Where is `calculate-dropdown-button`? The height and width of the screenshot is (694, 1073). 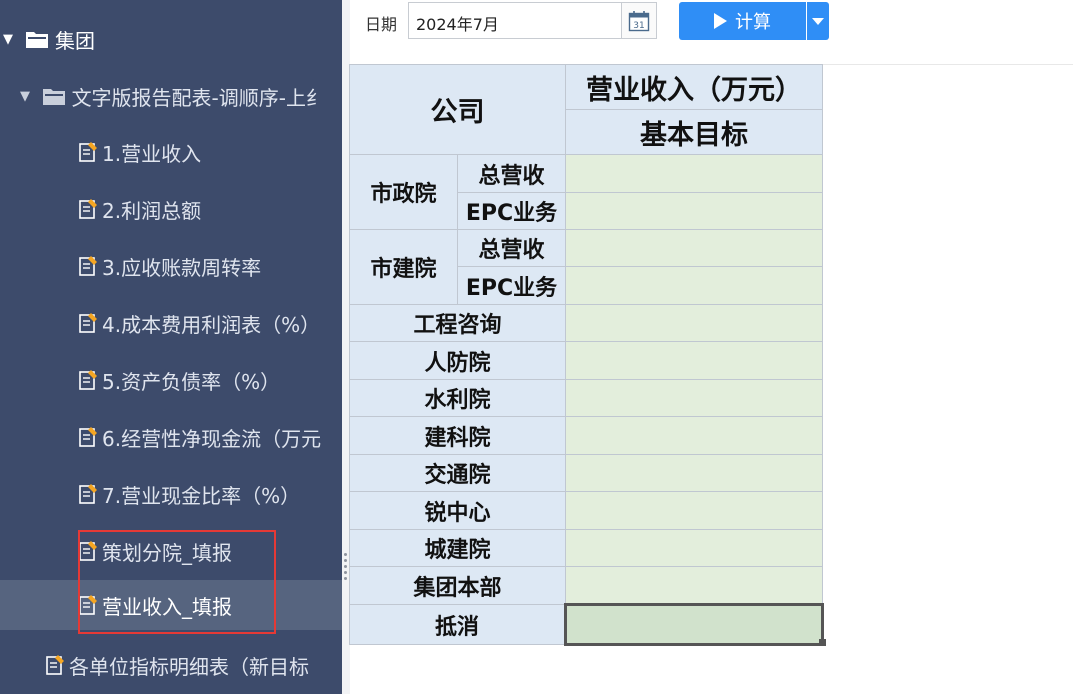 calculate-dropdown-button is located at coordinates (818, 21).